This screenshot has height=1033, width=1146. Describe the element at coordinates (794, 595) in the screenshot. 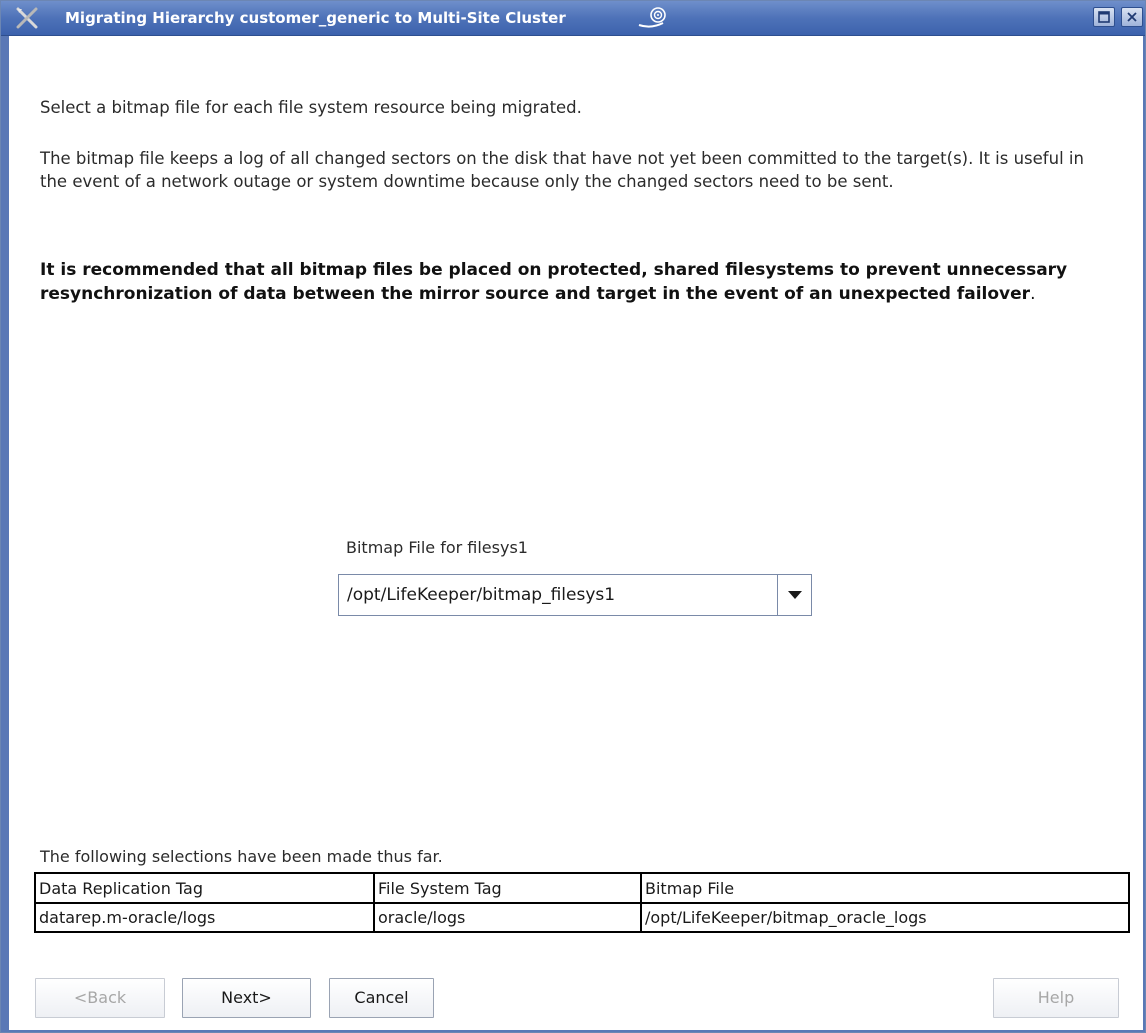

I see `bitmap-dropdown-button` at that location.